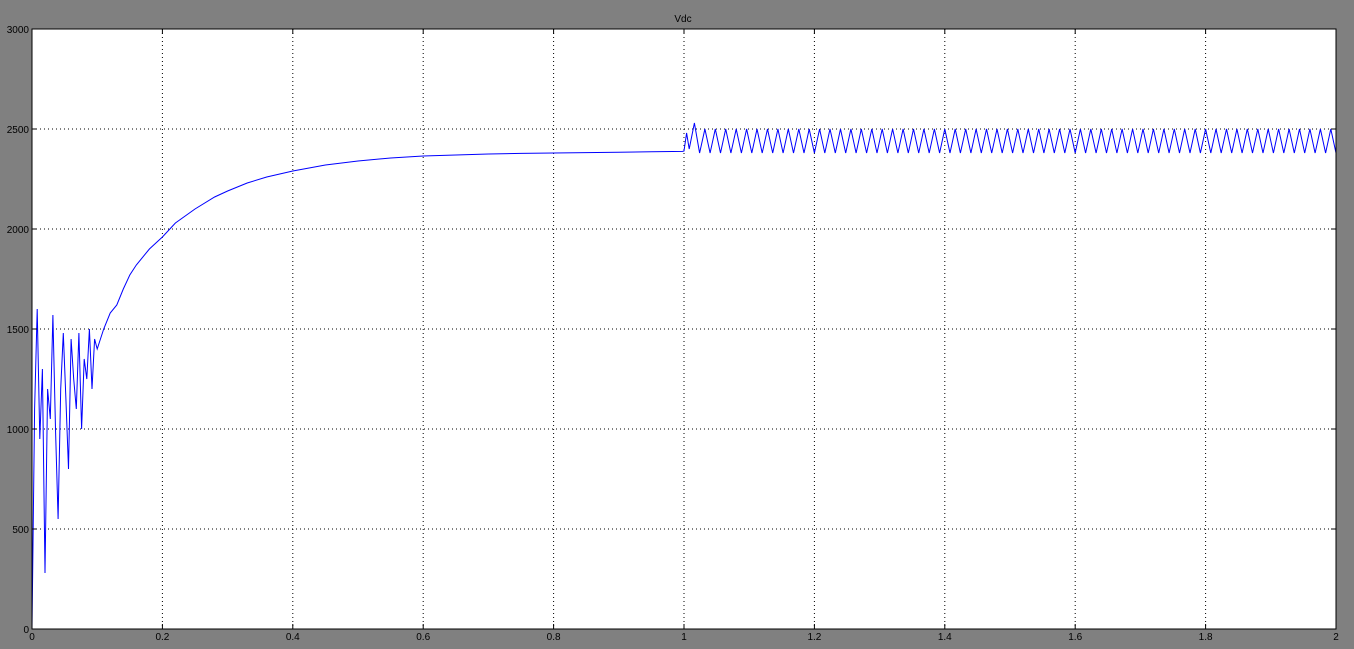 Image resolution: width=1354 pixels, height=649 pixels. What do you see at coordinates (1075, 637) in the screenshot?
I see `x-tick-label: 1.6` at bounding box center [1075, 637].